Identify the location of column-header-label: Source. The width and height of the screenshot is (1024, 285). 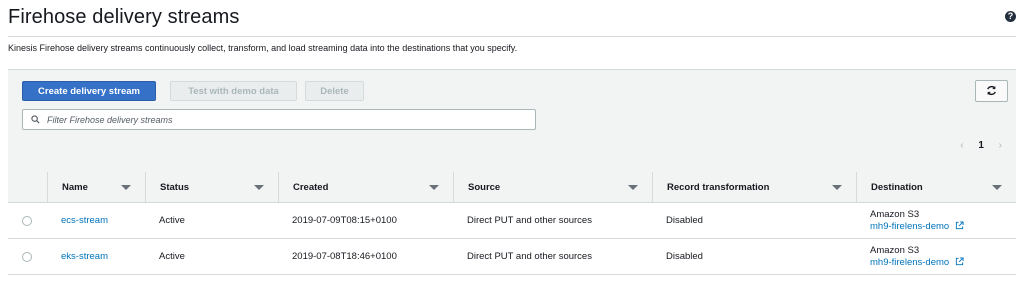
(484, 187).